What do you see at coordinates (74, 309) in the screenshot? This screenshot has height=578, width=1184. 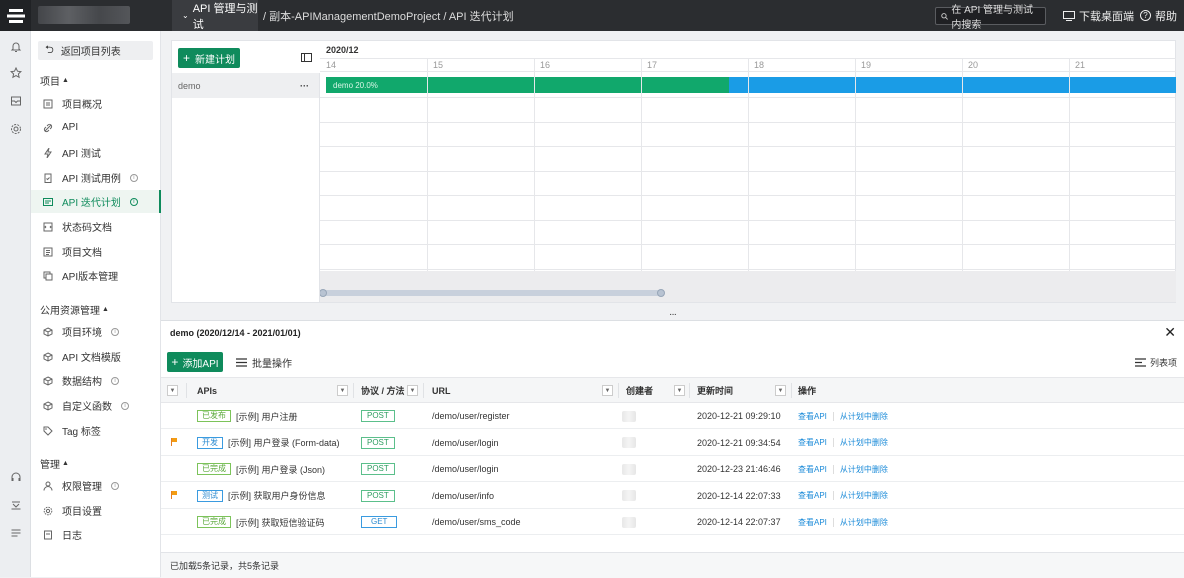 I see `nav-section-shared-resources: 公用资源管理 ▲` at bounding box center [74, 309].